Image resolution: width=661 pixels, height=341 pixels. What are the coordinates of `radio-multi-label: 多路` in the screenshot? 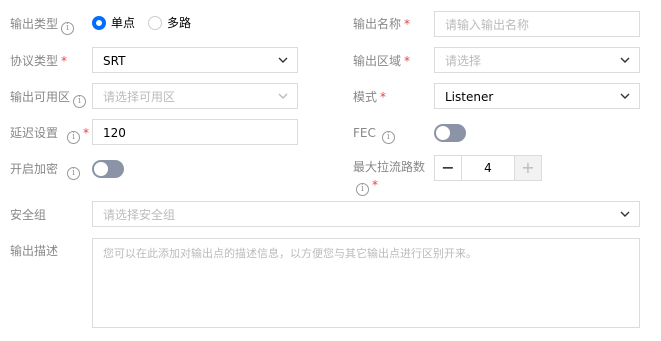 It's located at (179, 23).